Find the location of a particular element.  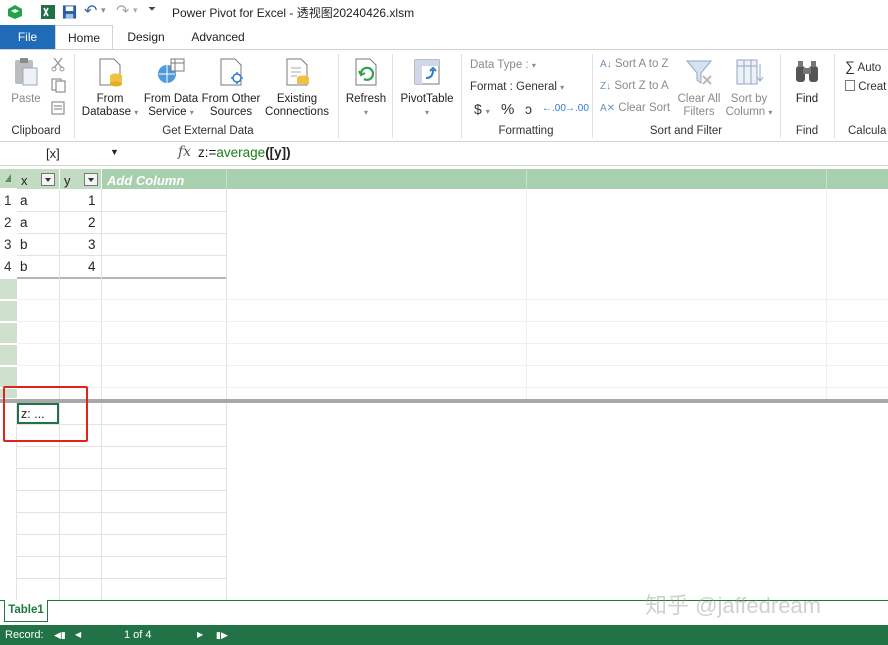

currency-button: $ ▾ is located at coordinates (482, 109).